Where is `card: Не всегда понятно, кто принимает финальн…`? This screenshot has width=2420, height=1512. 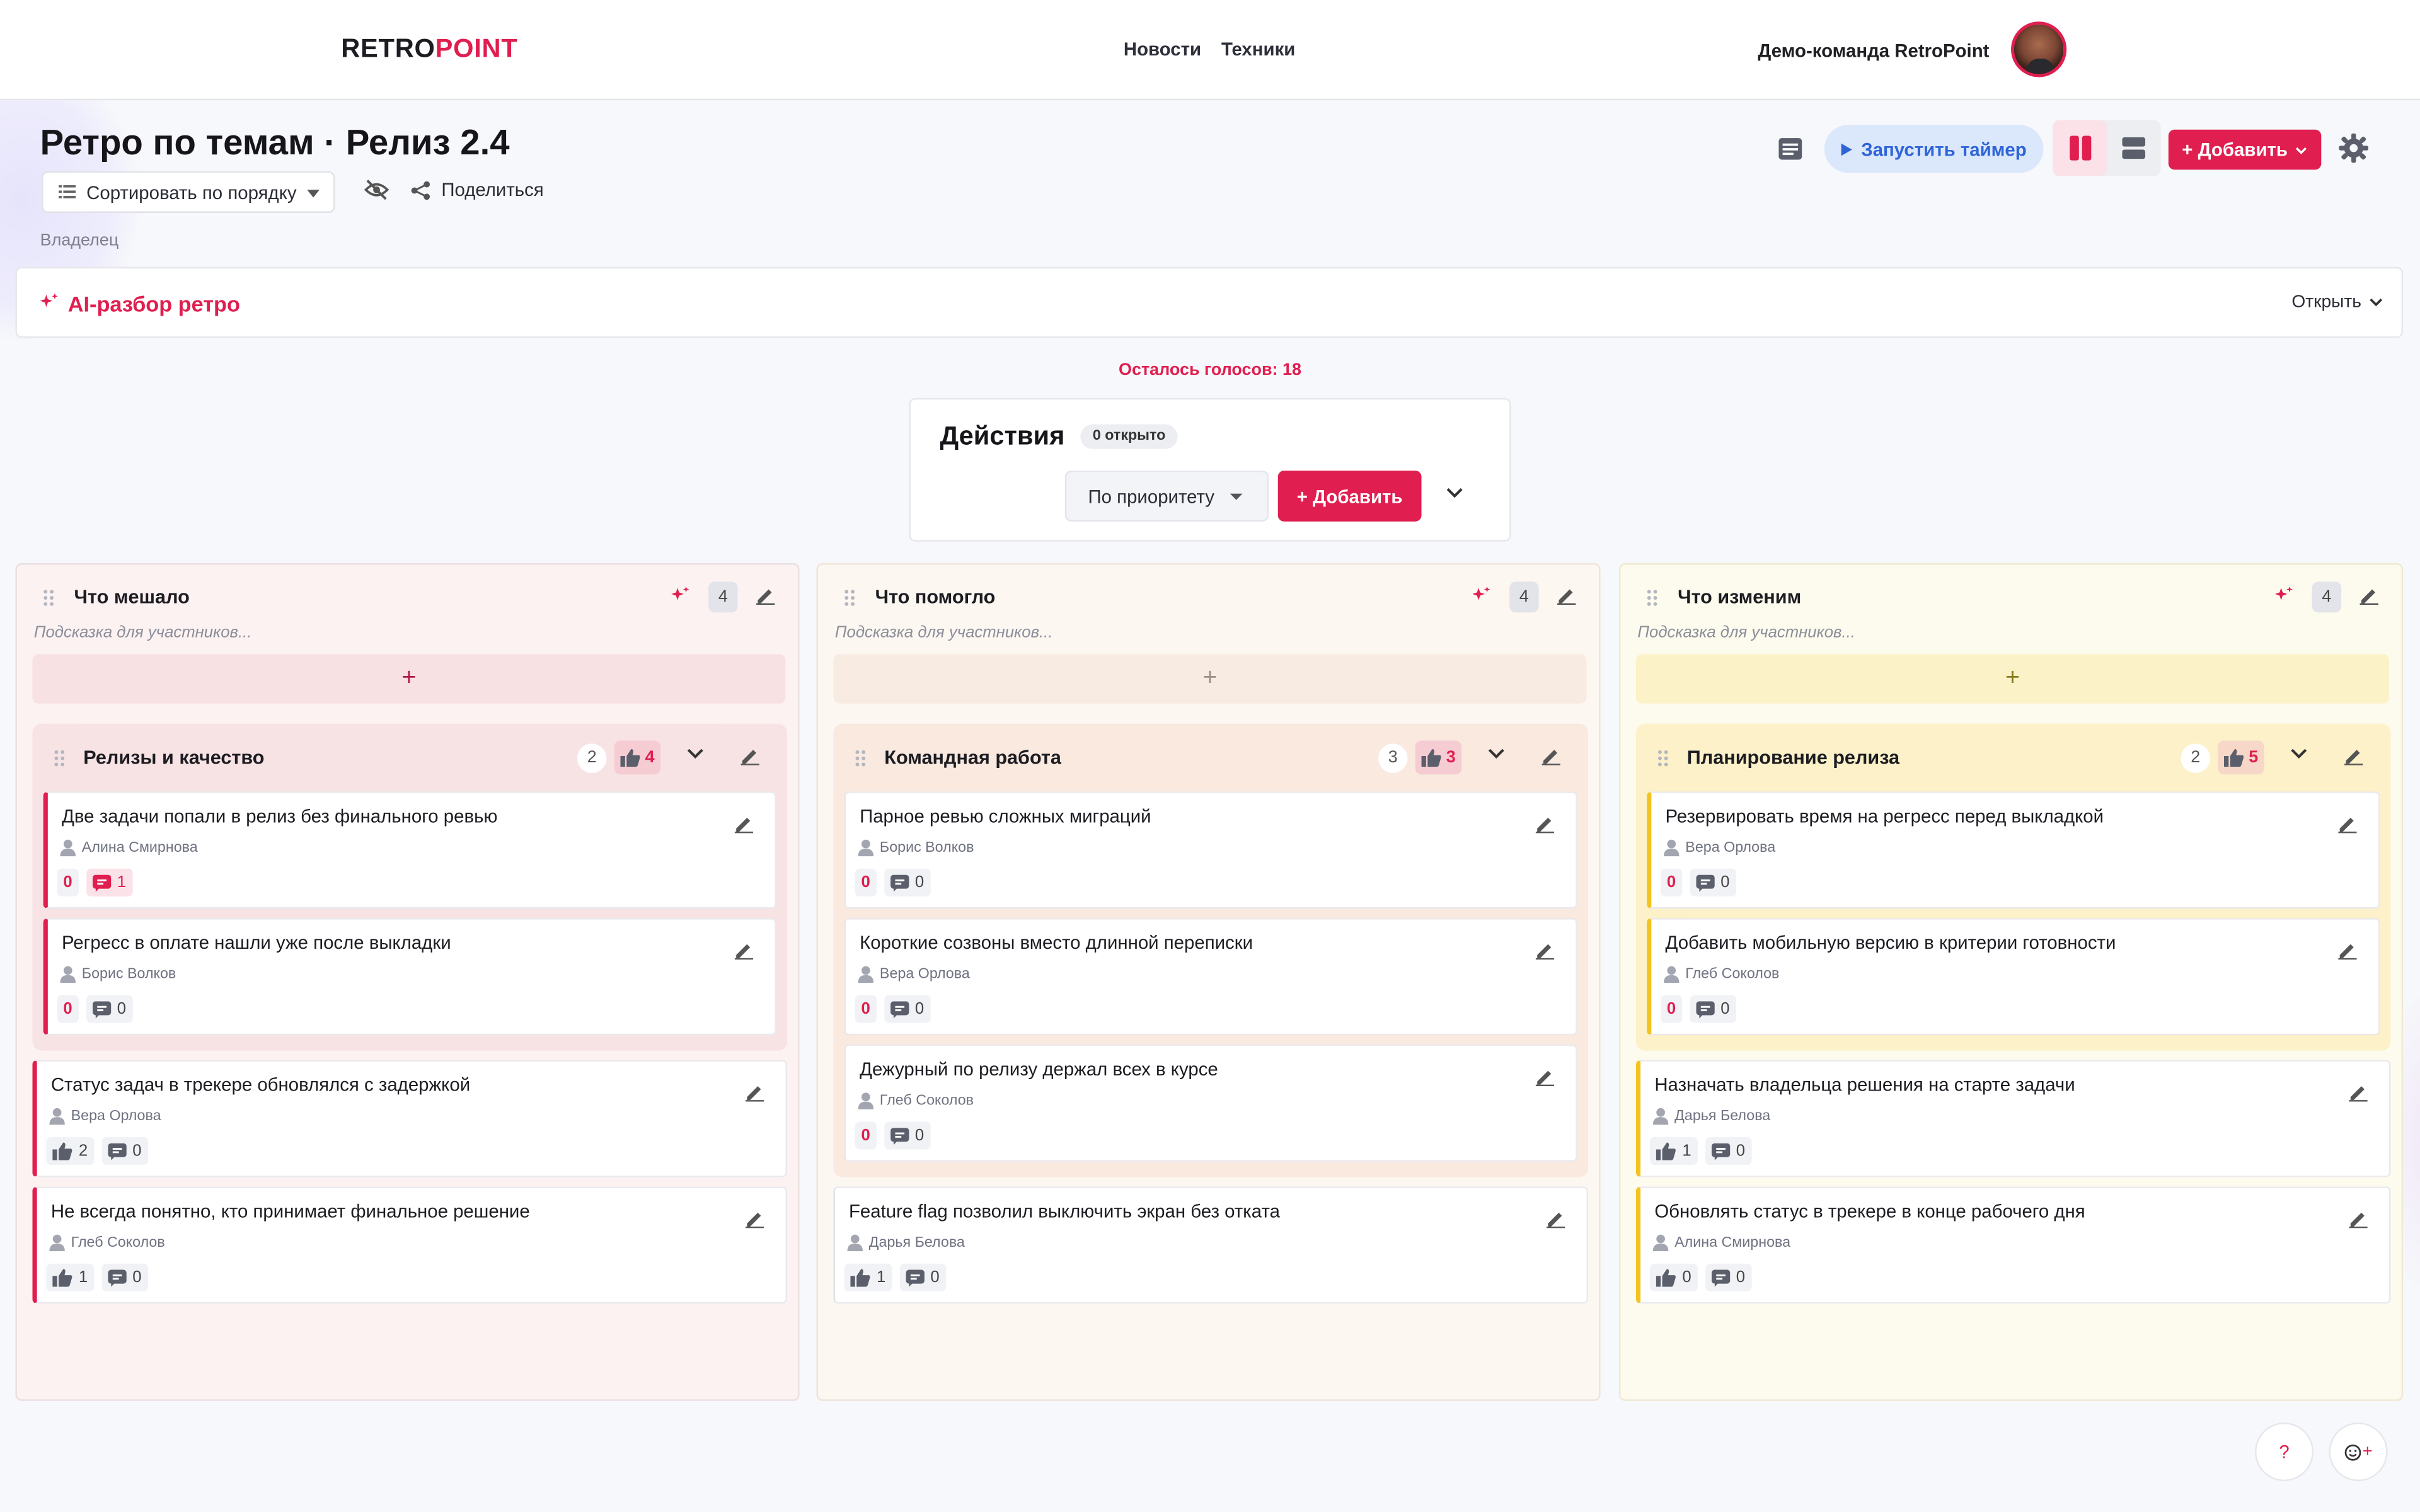
card: Не всегда понятно, кто принимает финальн… is located at coordinates (409, 1245).